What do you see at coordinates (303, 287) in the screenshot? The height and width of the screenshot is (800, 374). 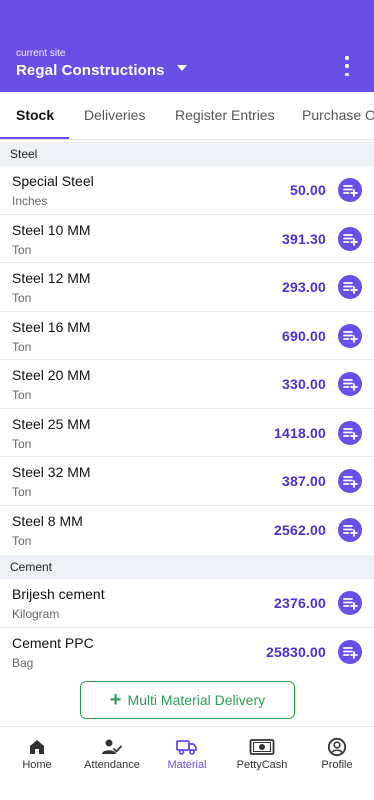 I see `material-quantity: 293.00` at bounding box center [303, 287].